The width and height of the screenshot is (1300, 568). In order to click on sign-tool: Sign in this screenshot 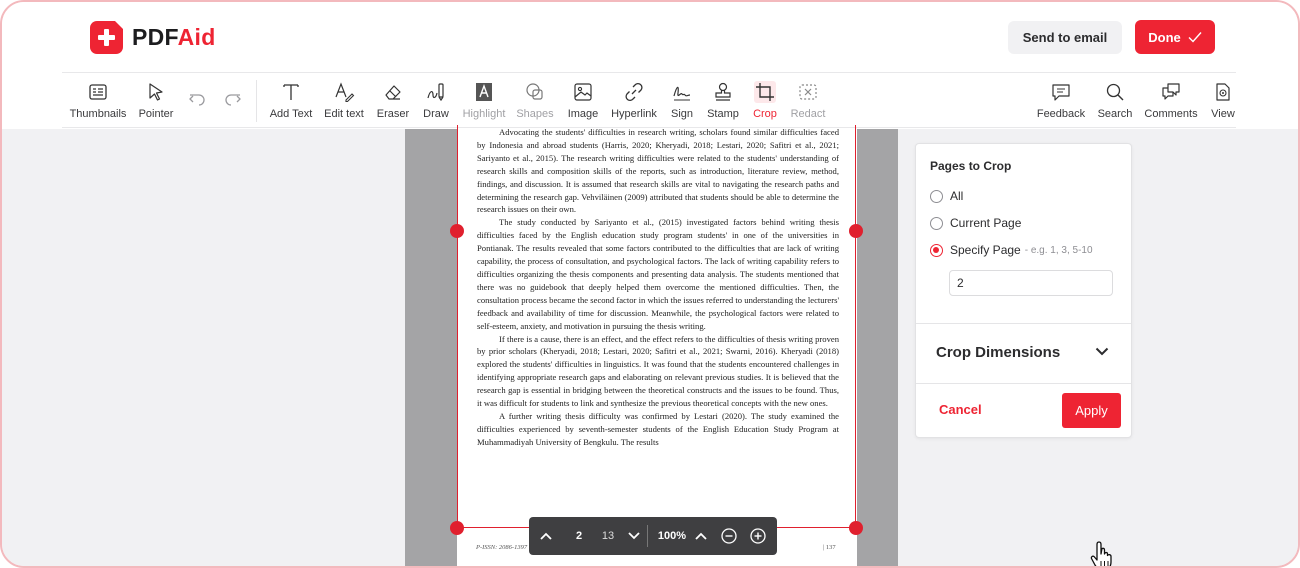, I will do `click(682, 101)`.